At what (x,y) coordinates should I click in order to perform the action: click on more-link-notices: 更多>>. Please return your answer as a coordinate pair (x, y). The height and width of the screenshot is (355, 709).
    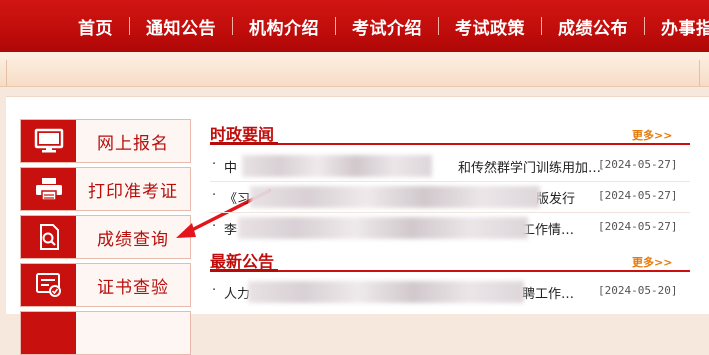
    Looking at the image, I should click on (652, 262).